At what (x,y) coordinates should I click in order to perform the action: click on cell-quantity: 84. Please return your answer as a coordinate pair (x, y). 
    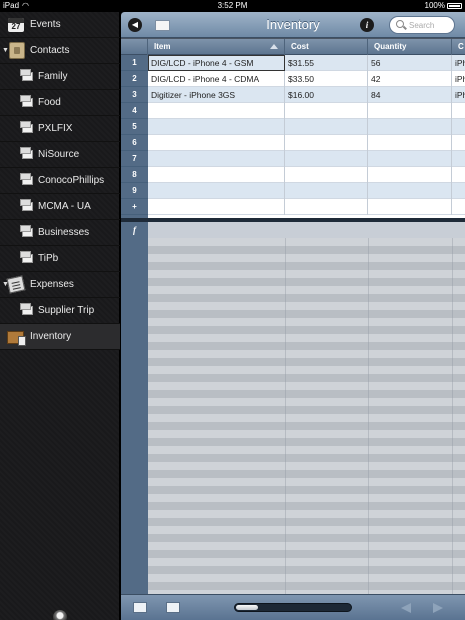
    Looking at the image, I should click on (410, 95).